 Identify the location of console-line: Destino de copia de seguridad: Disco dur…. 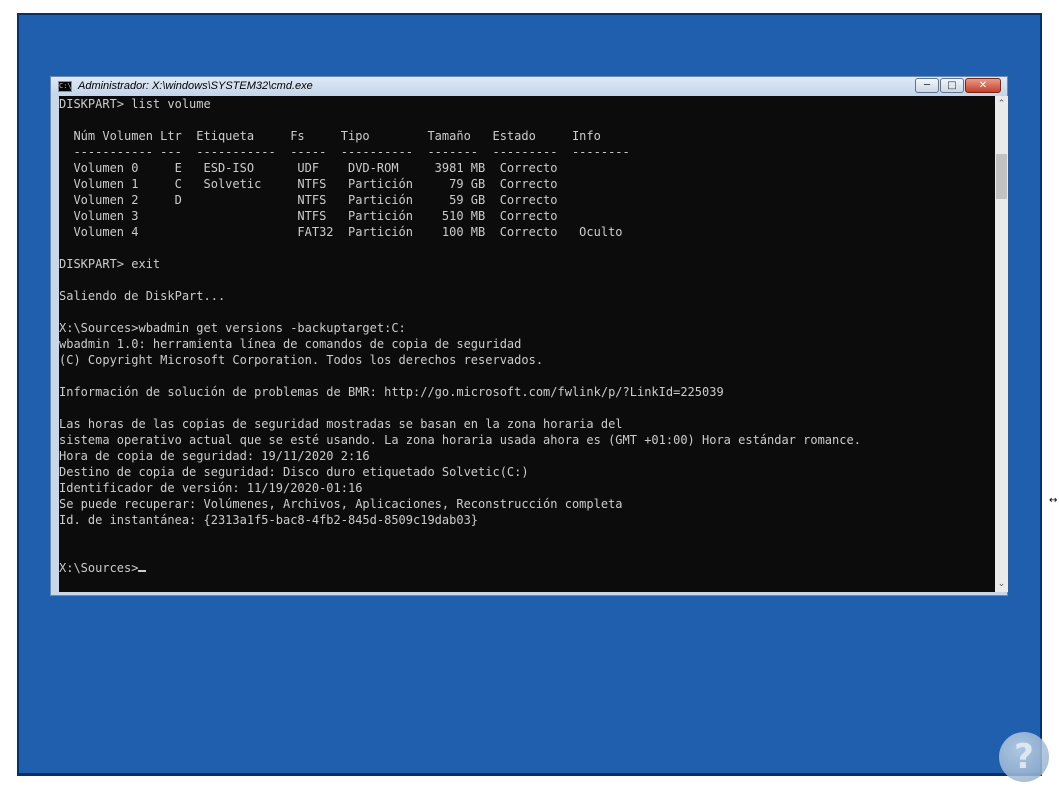
(294, 472).